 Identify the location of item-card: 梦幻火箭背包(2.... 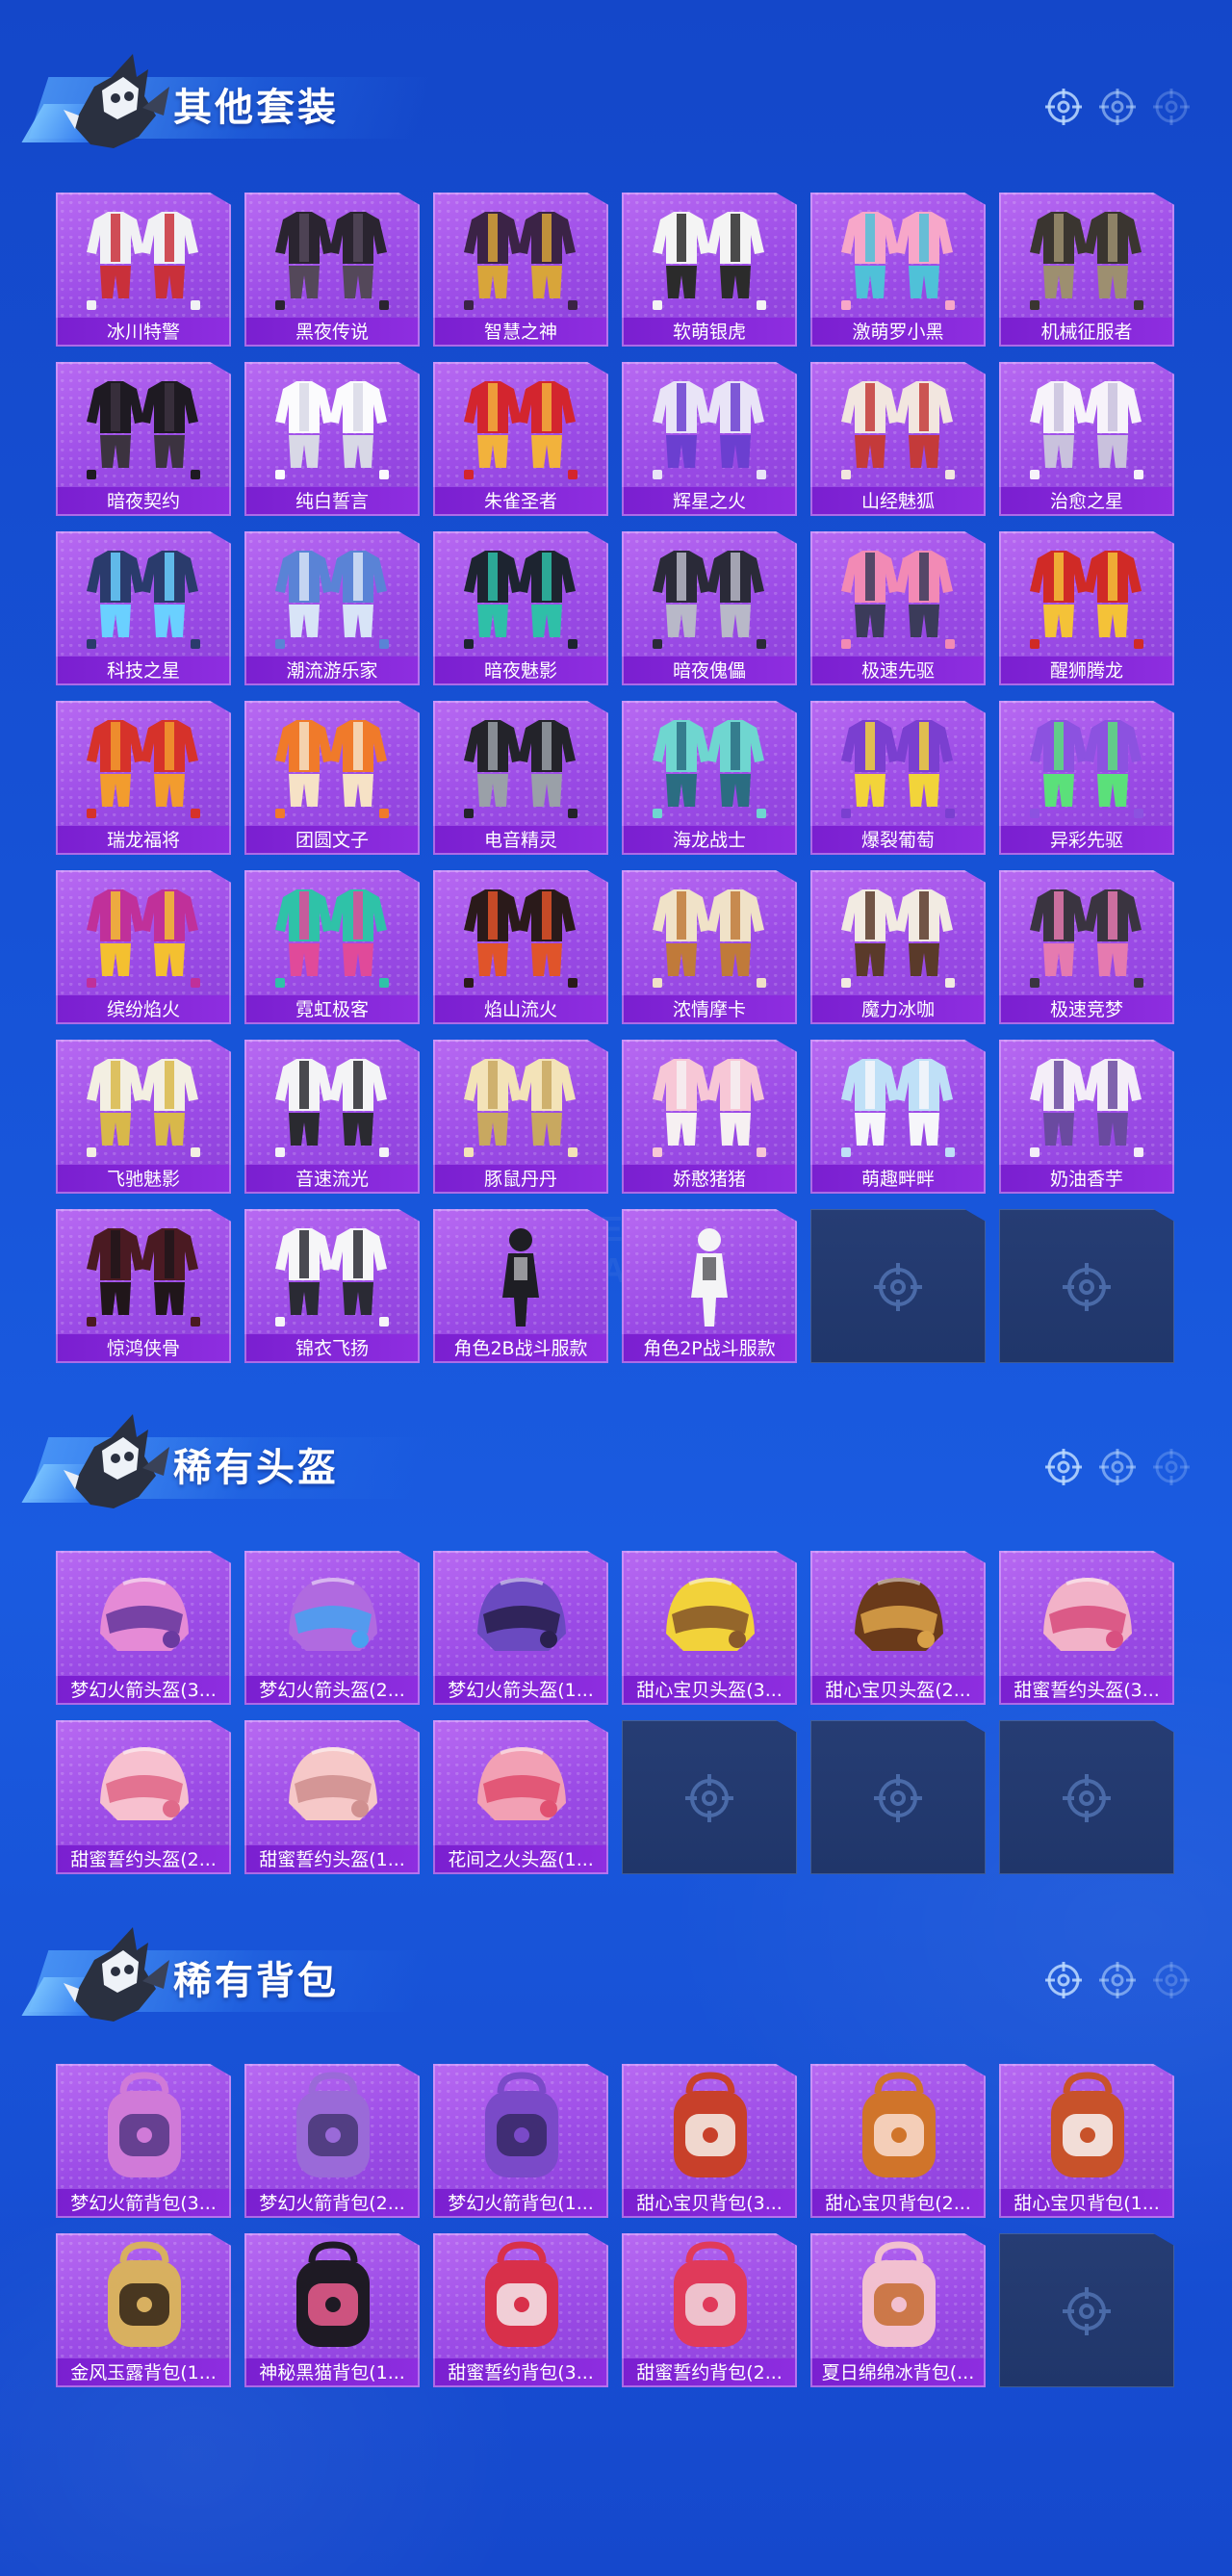
(332, 2141).